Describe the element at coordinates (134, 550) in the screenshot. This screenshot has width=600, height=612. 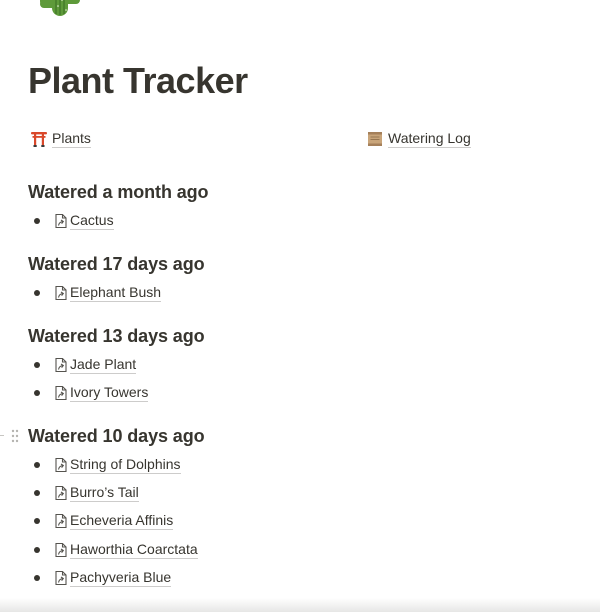
I see `plant-link: Haworthia Coarctata` at that location.